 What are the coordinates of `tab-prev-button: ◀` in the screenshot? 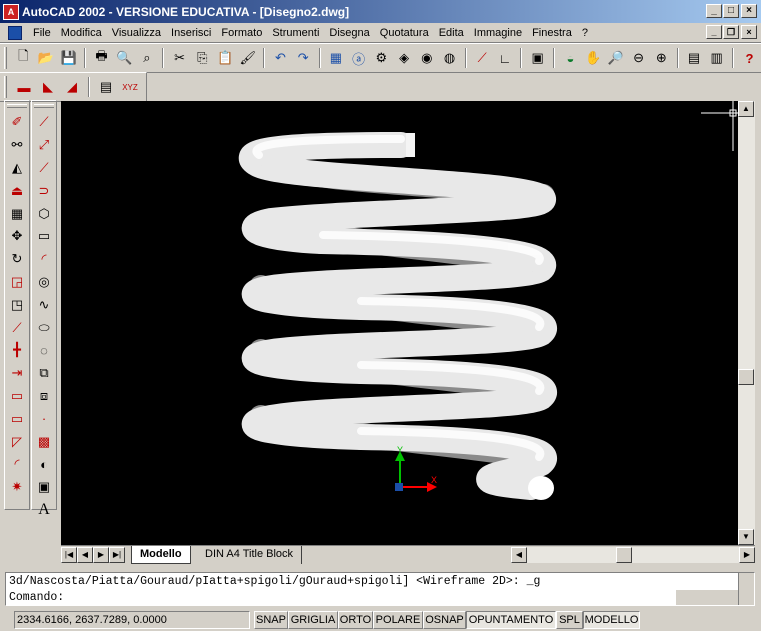 It's located at (85, 555).